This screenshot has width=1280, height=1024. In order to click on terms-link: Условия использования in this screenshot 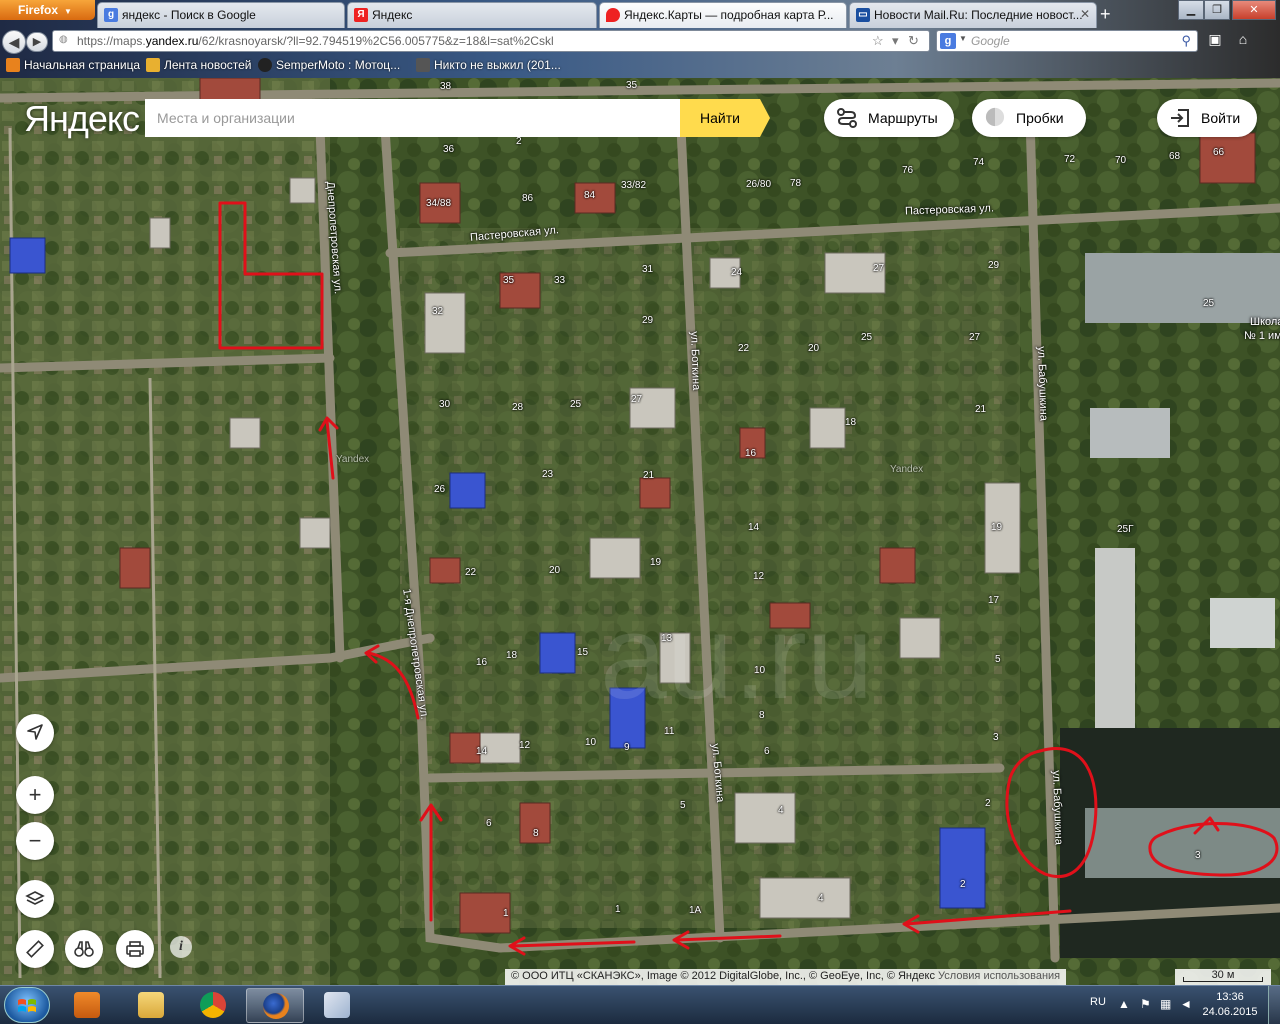, I will do `click(999, 976)`.